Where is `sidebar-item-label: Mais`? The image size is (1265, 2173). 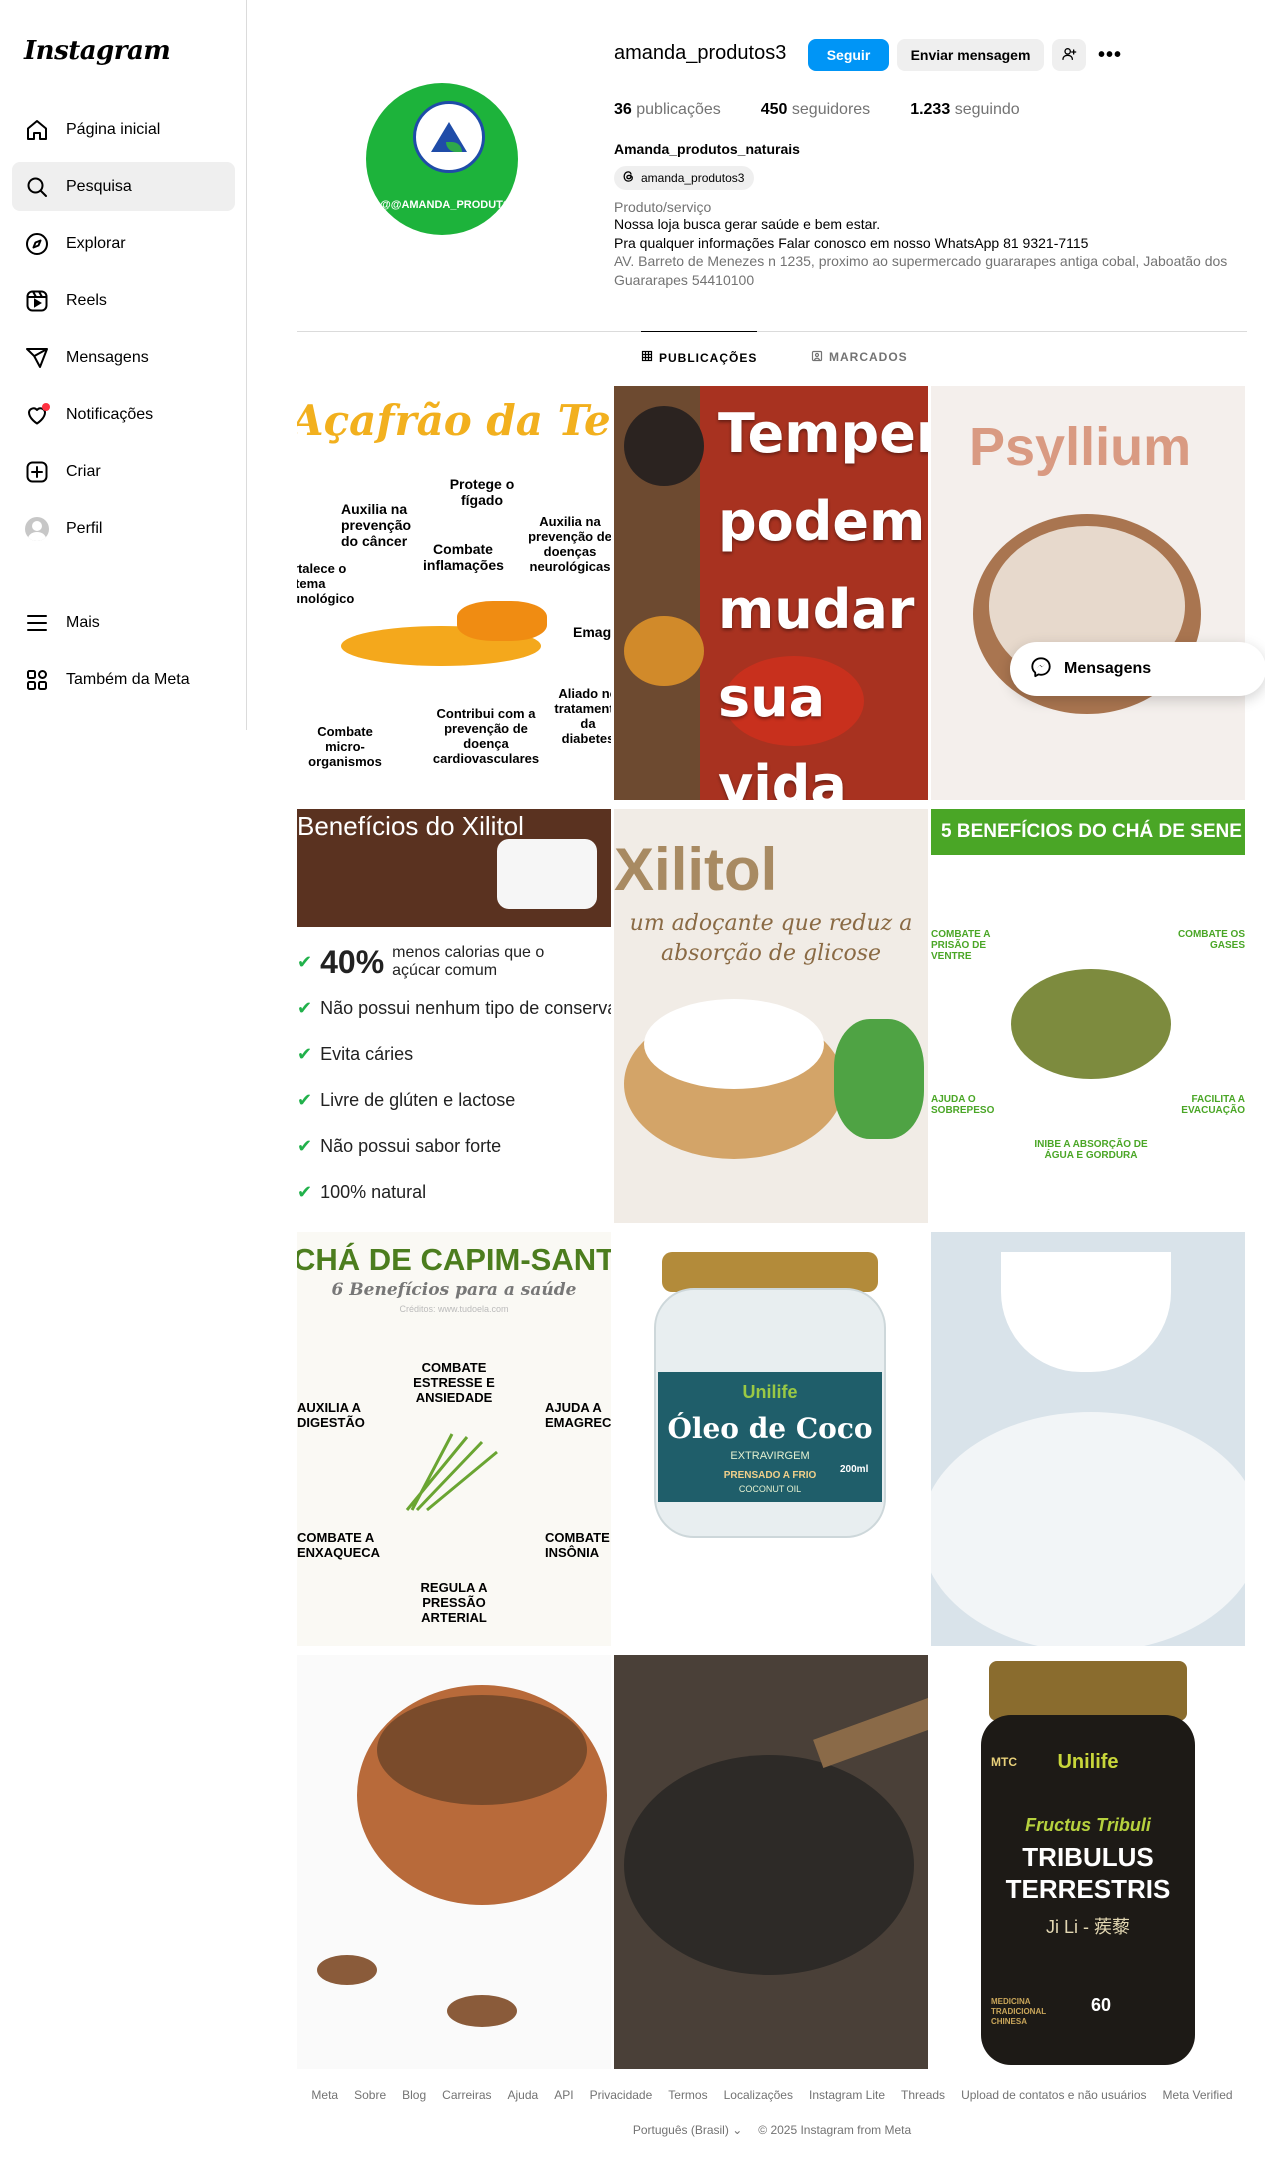
sidebar-item-label: Mais is located at coordinates (83, 622).